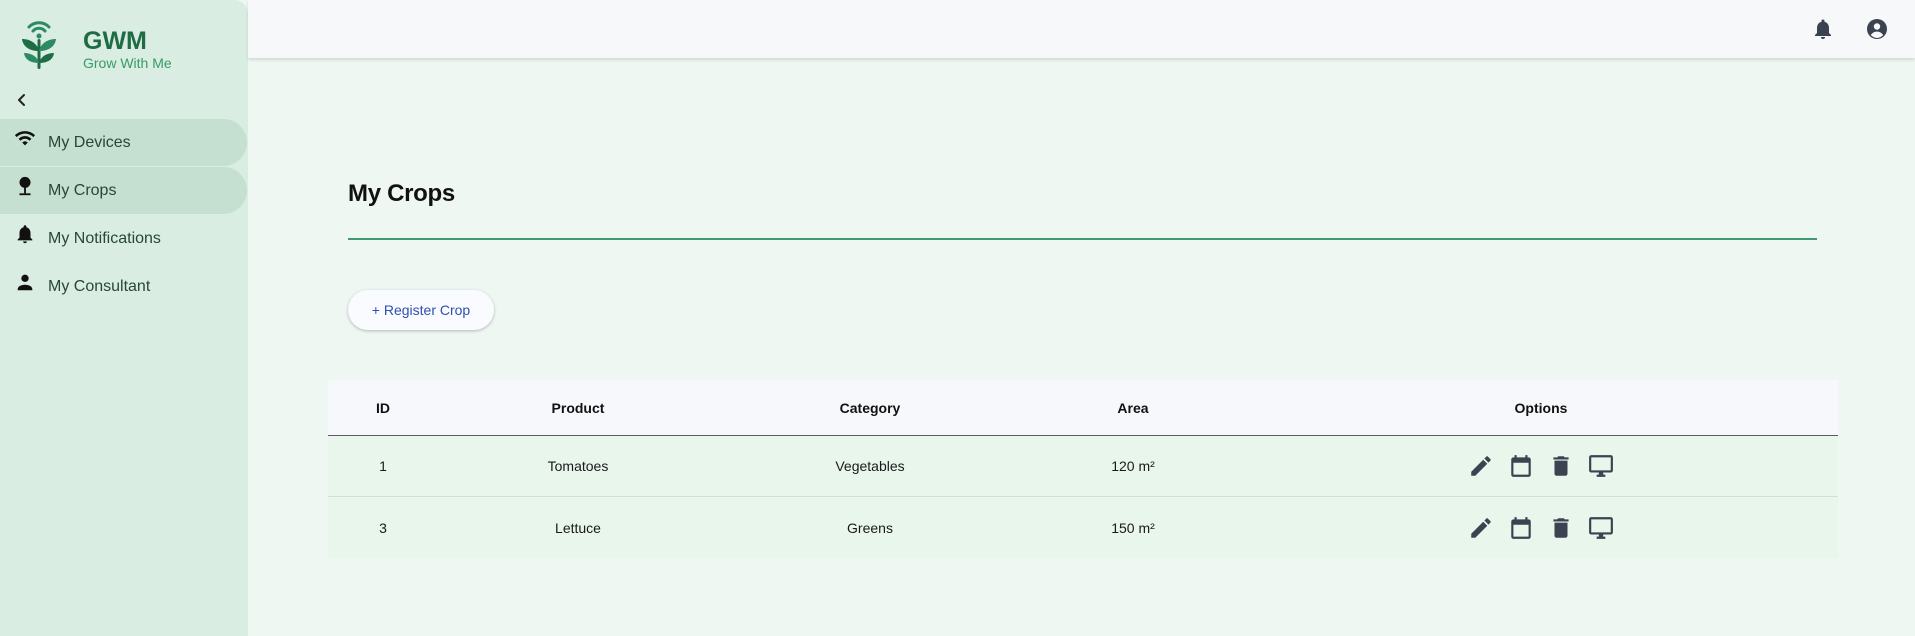 The height and width of the screenshot is (636, 1915). I want to click on register-crop-button: + Register Crop, so click(421, 310).